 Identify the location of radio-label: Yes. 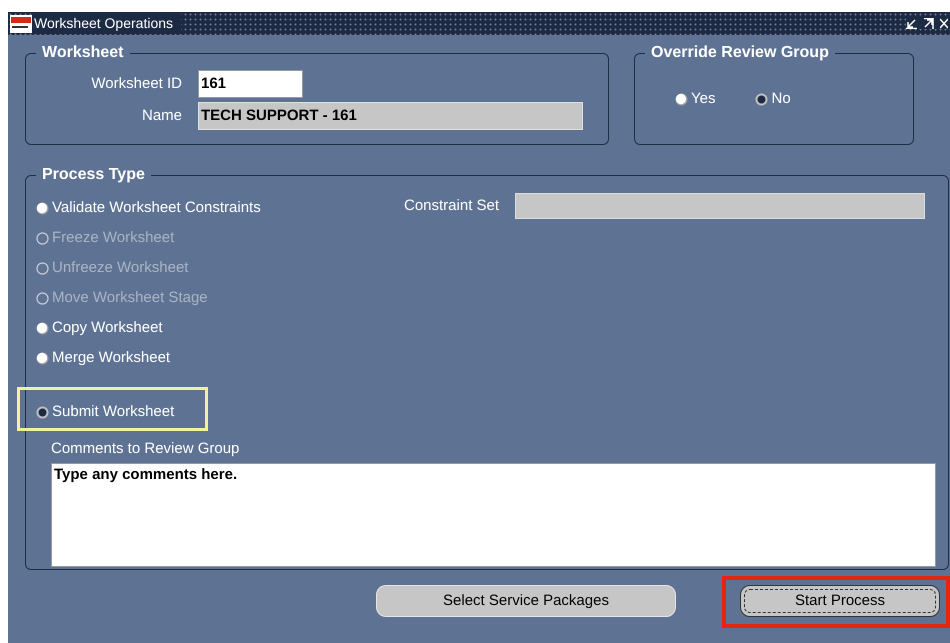
(703, 99).